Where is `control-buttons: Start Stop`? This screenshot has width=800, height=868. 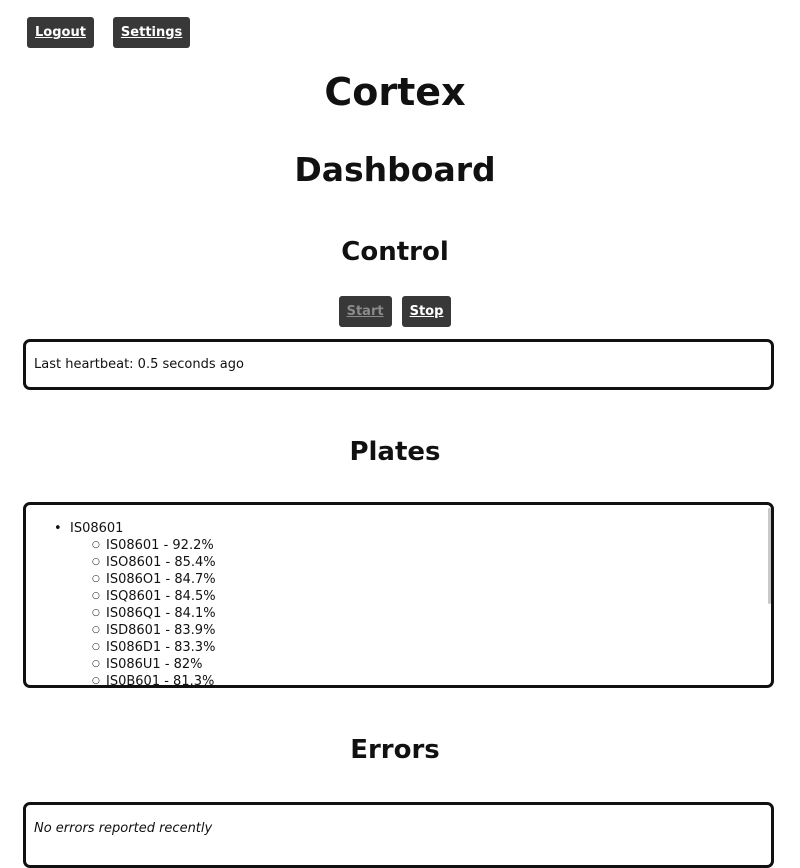
control-buttons: Start Stop is located at coordinates (395, 311).